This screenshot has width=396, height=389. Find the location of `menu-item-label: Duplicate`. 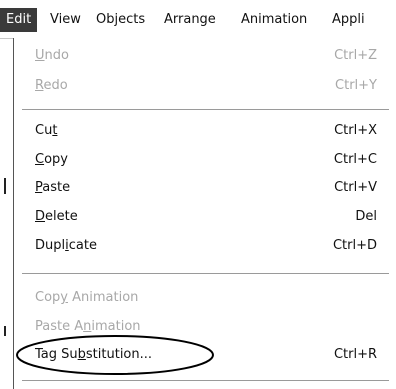

menu-item-label: Duplicate is located at coordinates (66, 245).